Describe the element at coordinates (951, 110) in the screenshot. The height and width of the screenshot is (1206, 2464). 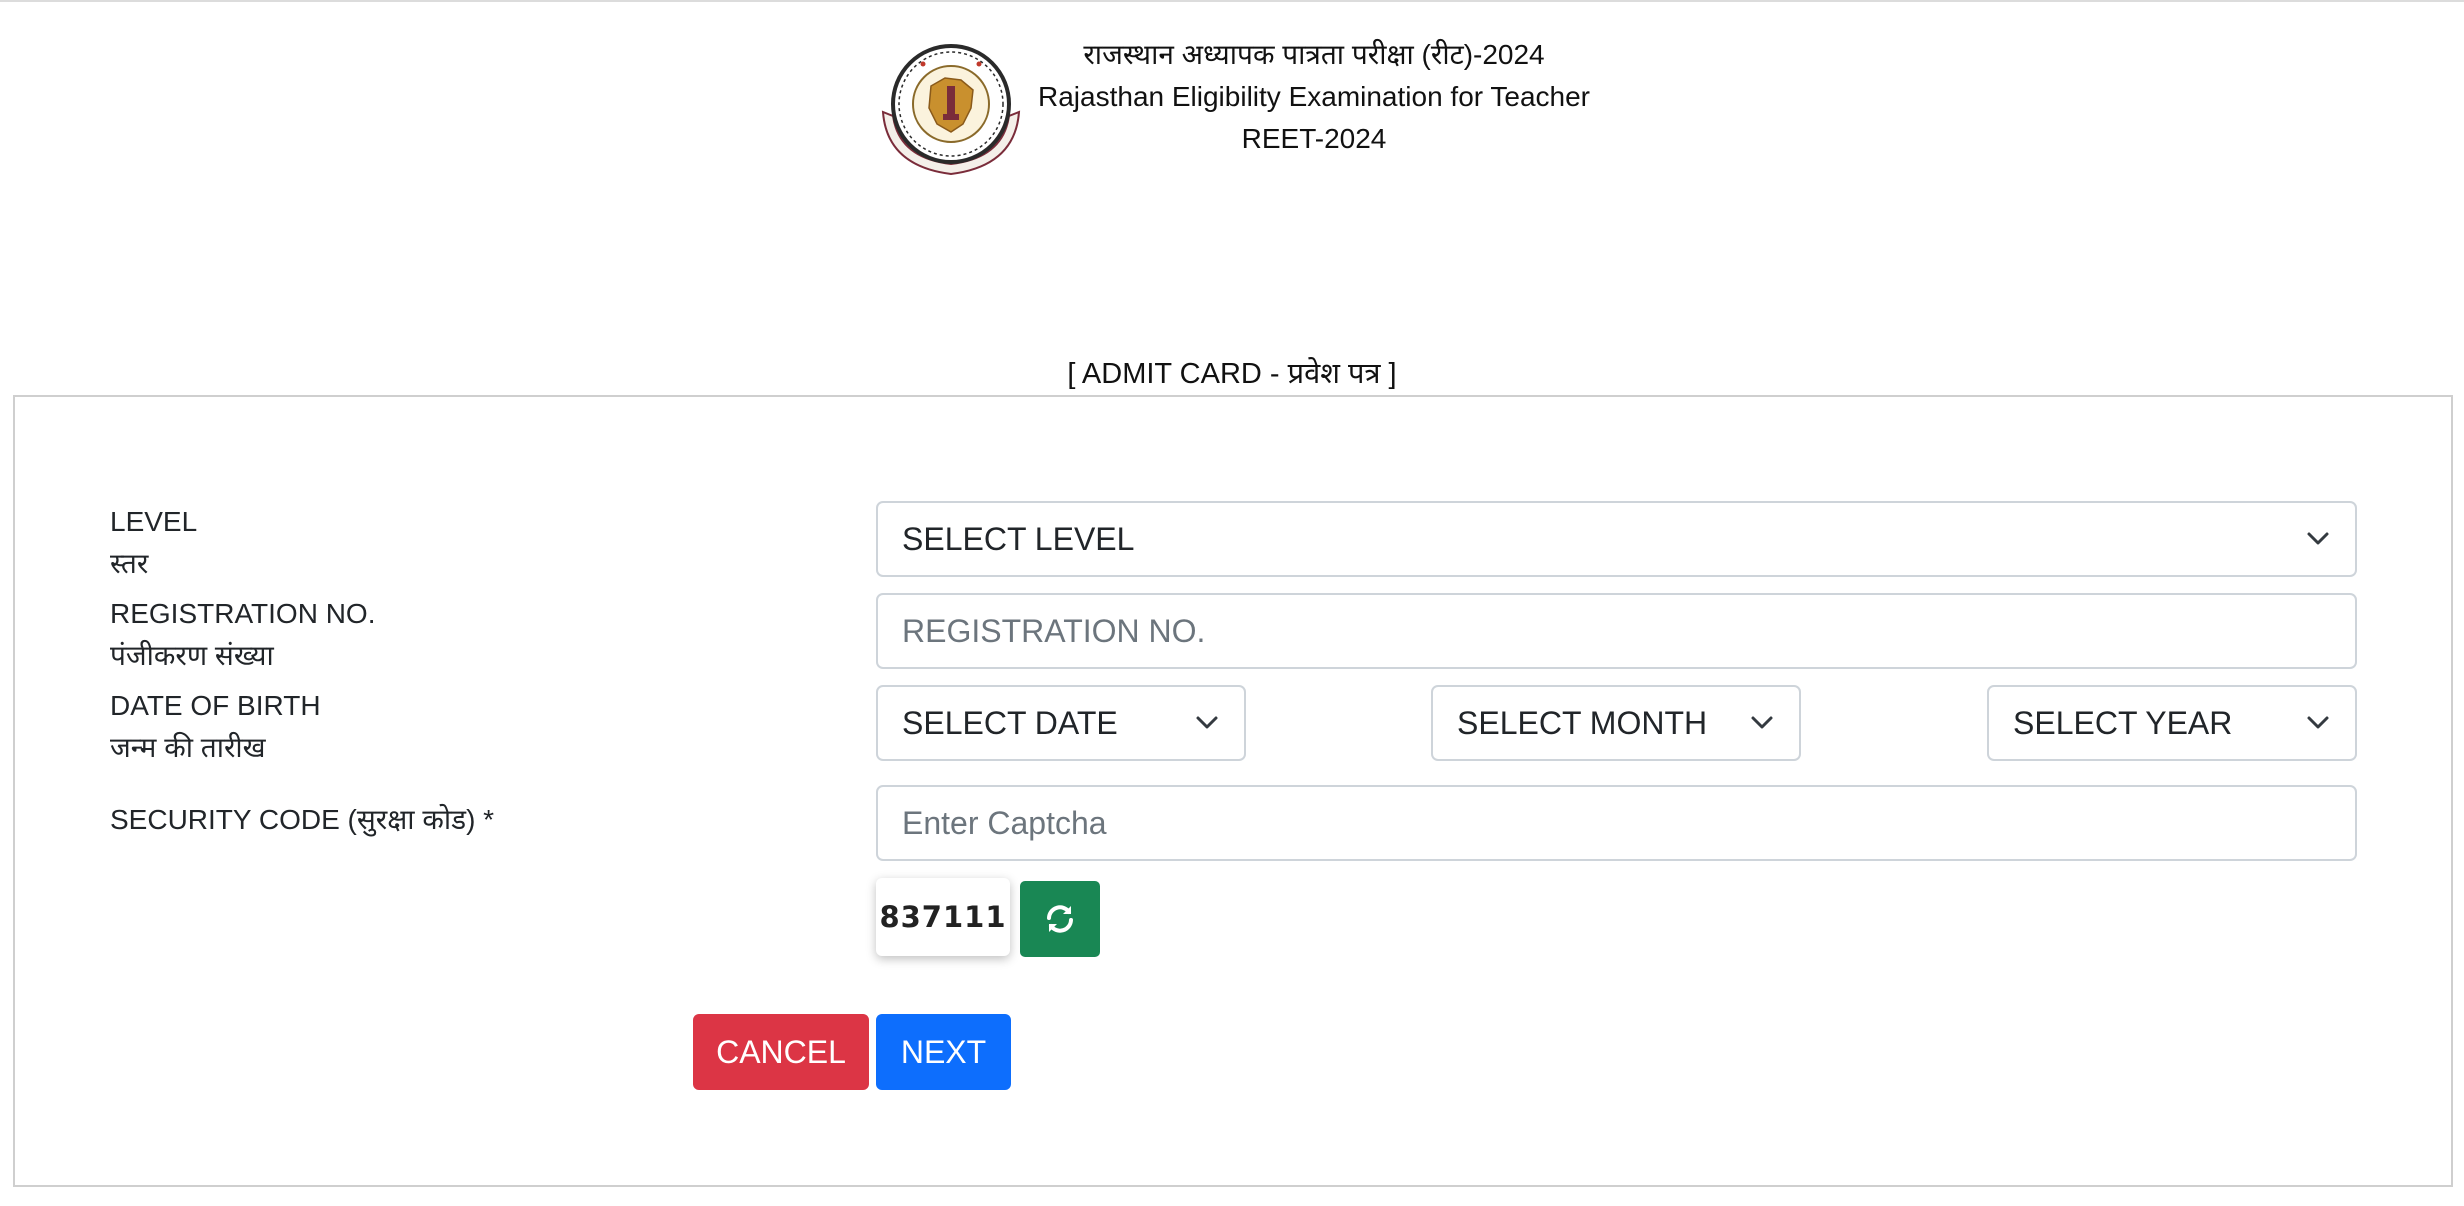
I see `board-seal-logo` at that location.